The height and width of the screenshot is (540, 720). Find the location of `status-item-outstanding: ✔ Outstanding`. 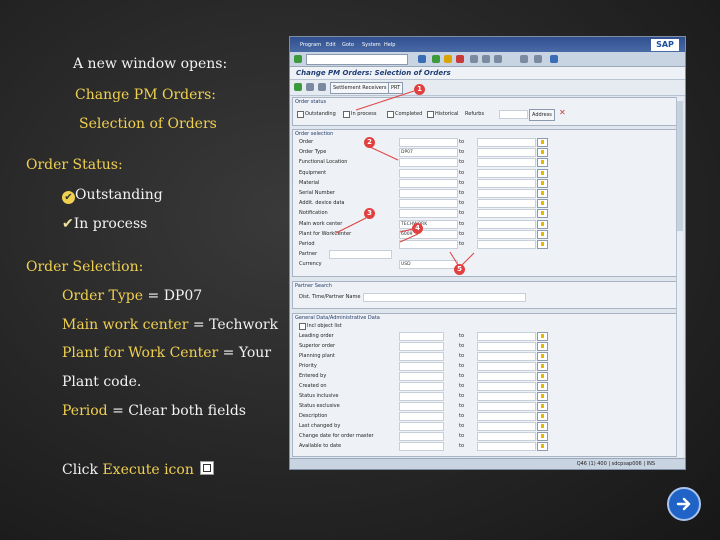

status-item-outstanding: ✔ Outstanding is located at coordinates (112, 195).